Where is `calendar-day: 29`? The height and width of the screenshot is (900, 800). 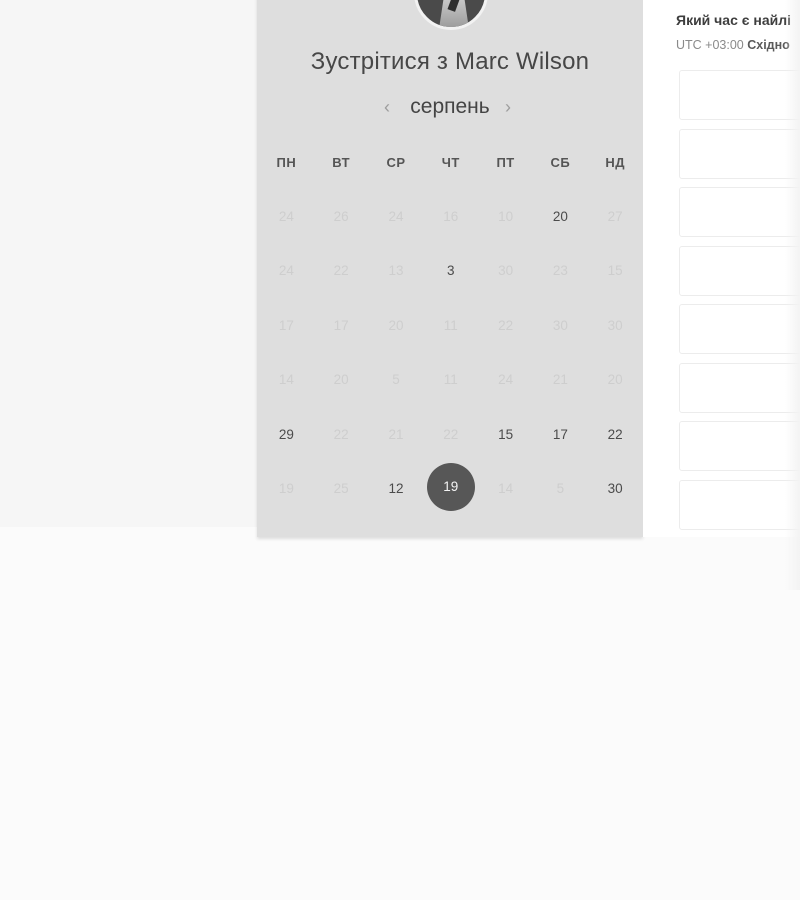 calendar-day: 29 is located at coordinates (286, 434).